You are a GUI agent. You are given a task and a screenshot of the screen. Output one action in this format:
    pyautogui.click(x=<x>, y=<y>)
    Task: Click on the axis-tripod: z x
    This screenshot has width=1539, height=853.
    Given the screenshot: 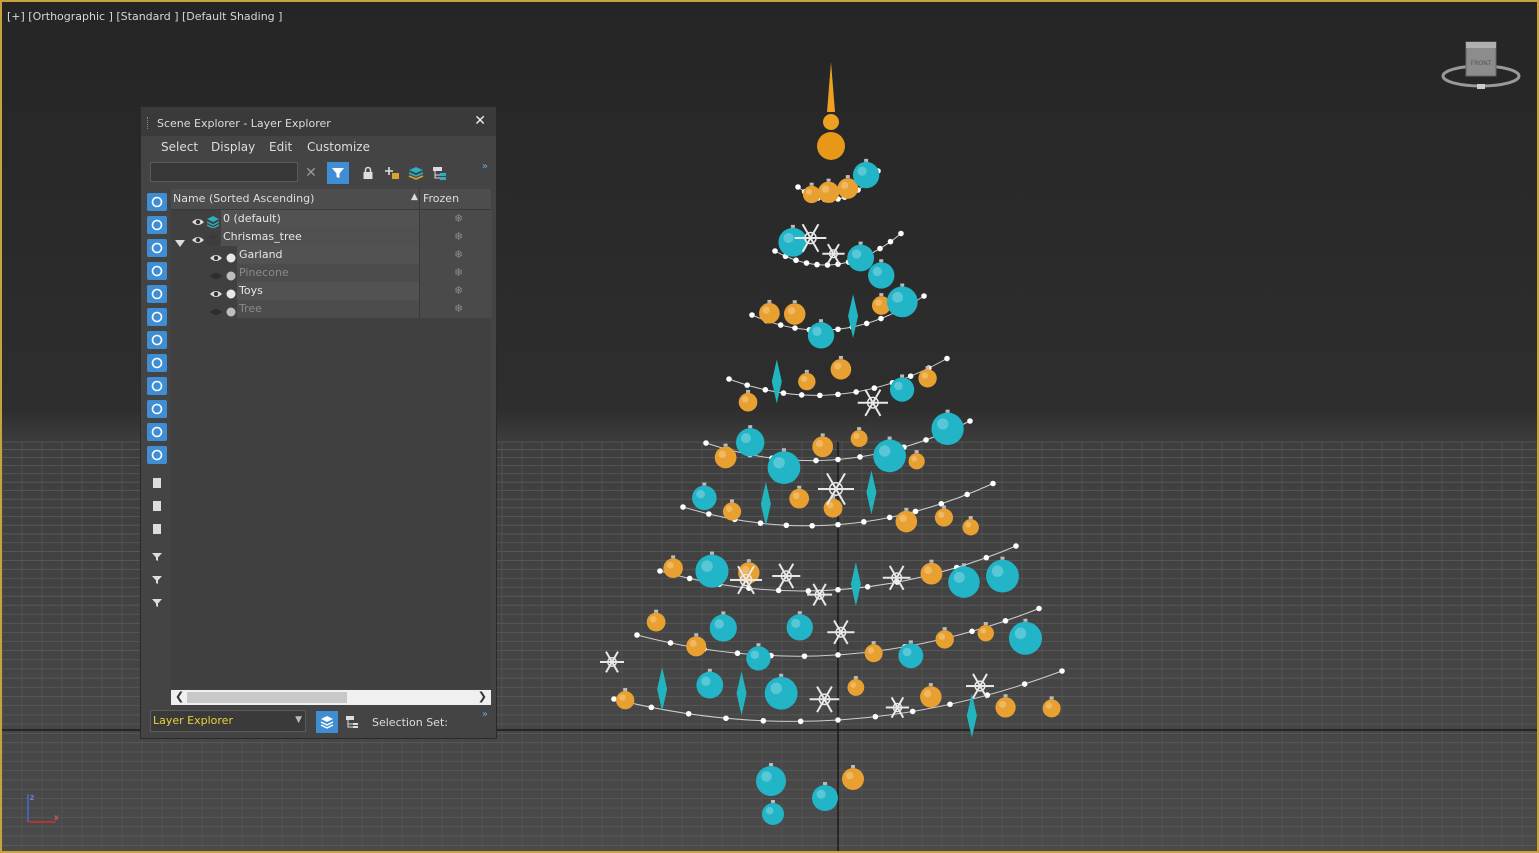 What is the action you would take?
    pyautogui.click(x=43, y=808)
    